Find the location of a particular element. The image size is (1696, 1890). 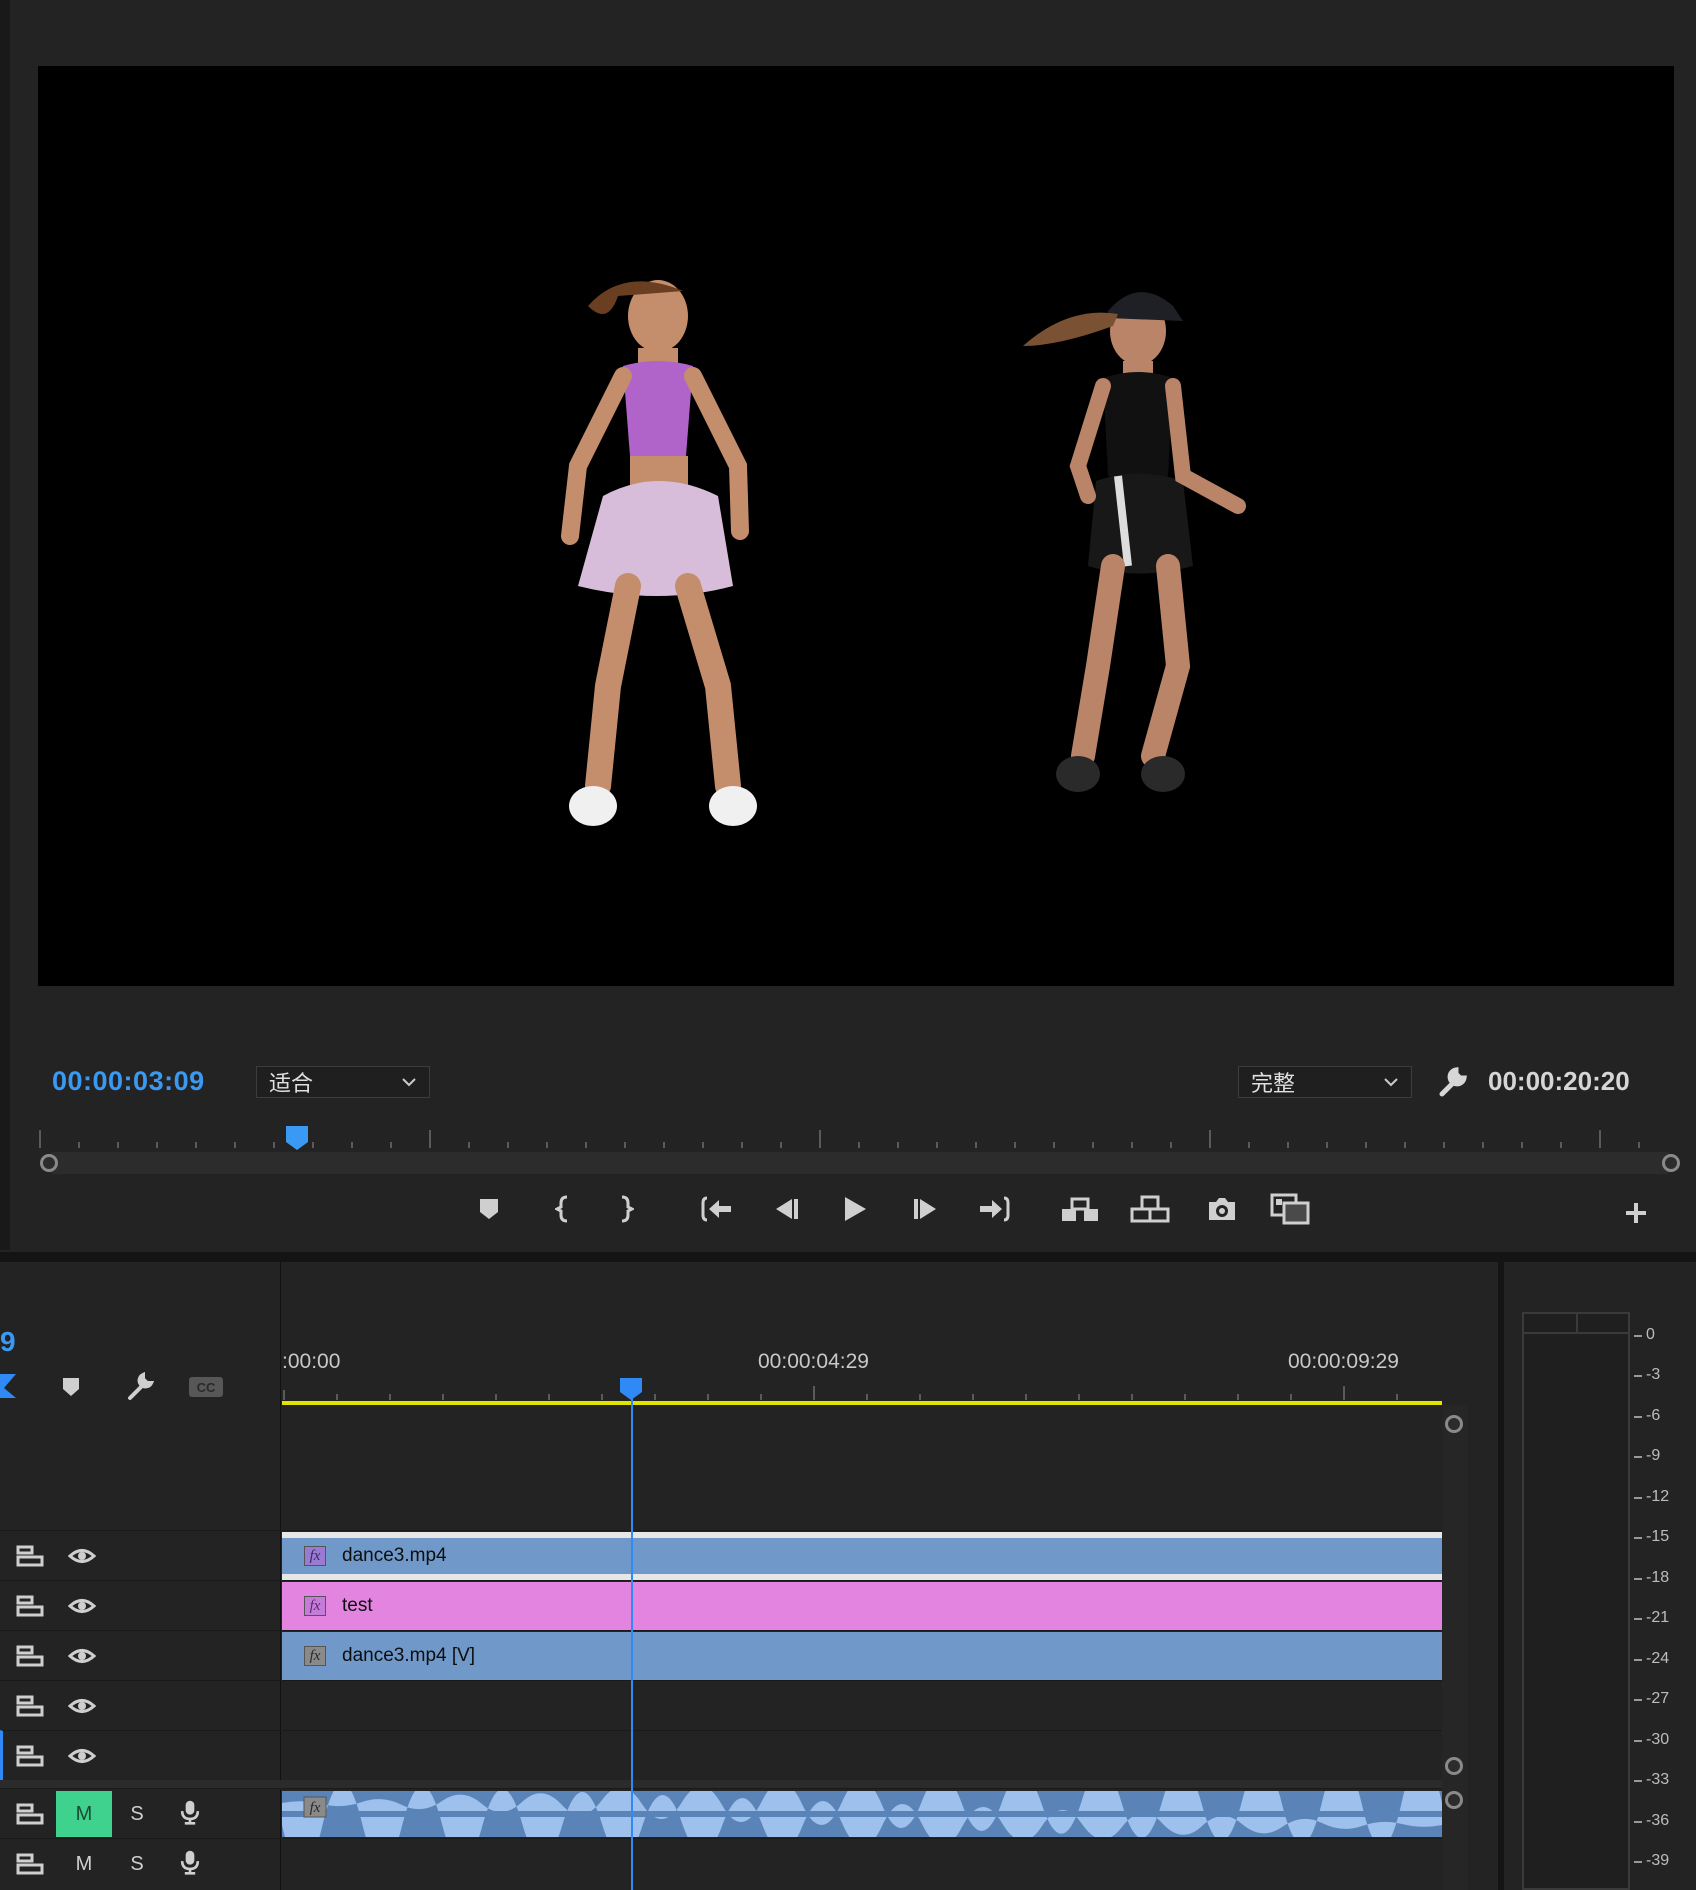

scroll-end-handle is located at coordinates (1671, 1163).